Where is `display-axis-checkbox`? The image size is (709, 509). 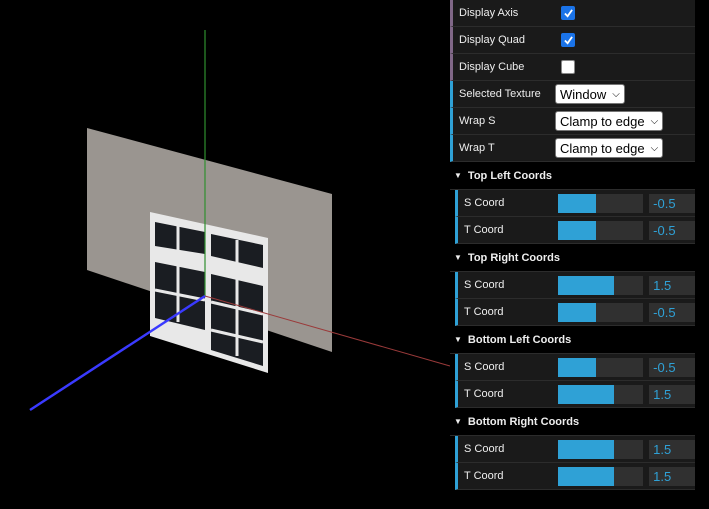 display-axis-checkbox is located at coordinates (568, 13).